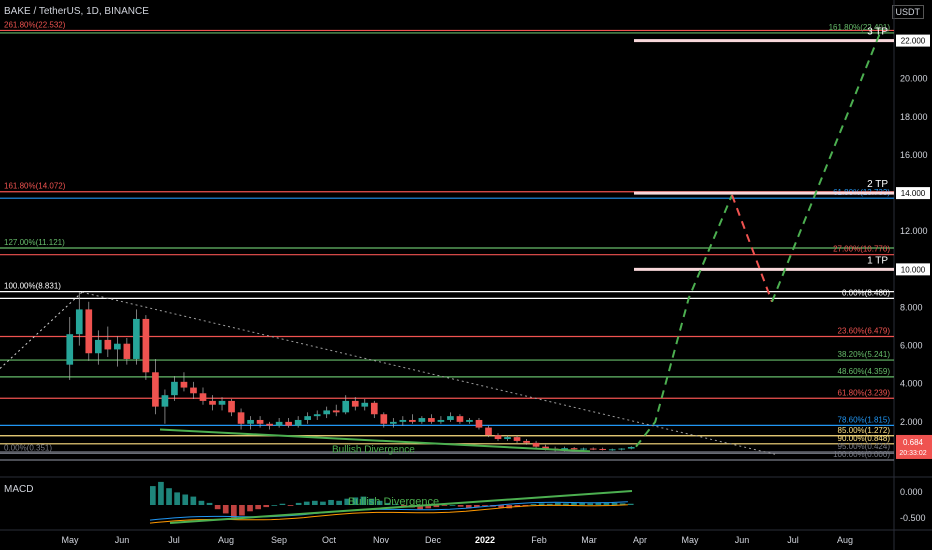 The image size is (932, 550). I want to click on fib-level-label: 100.00%(8.831), so click(32, 286).